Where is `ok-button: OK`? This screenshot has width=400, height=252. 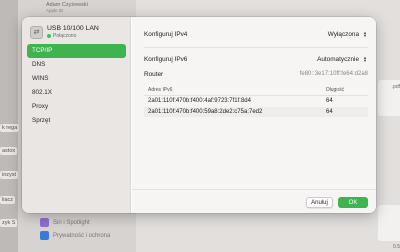 ok-button: OK is located at coordinates (353, 202).